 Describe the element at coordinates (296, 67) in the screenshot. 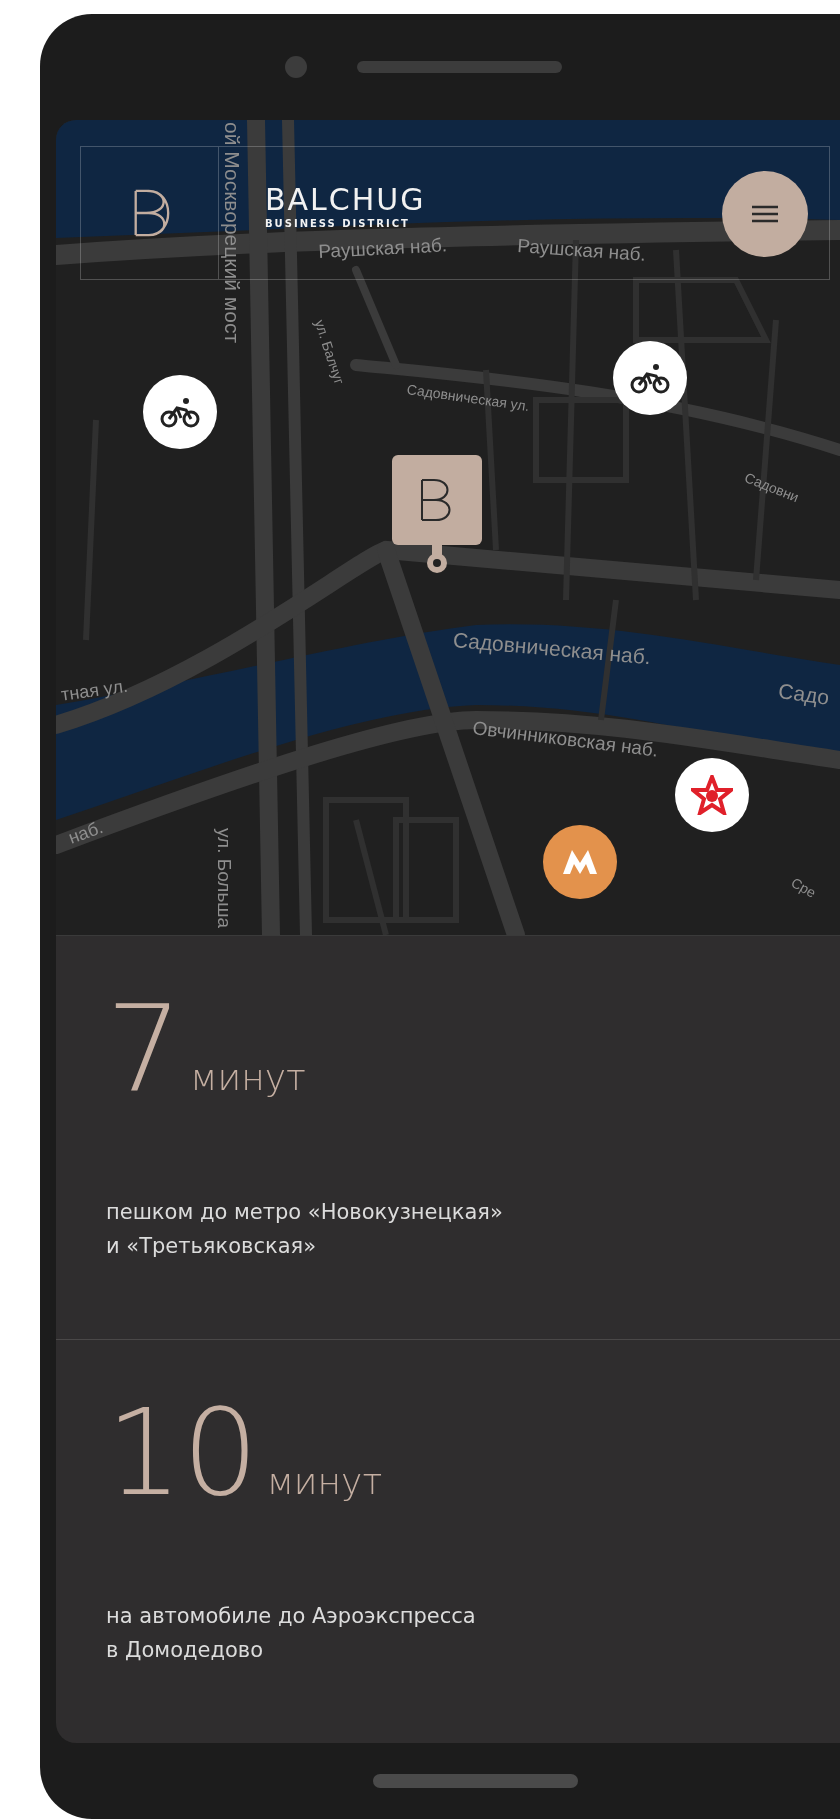

I see `camera-dot` at that location.